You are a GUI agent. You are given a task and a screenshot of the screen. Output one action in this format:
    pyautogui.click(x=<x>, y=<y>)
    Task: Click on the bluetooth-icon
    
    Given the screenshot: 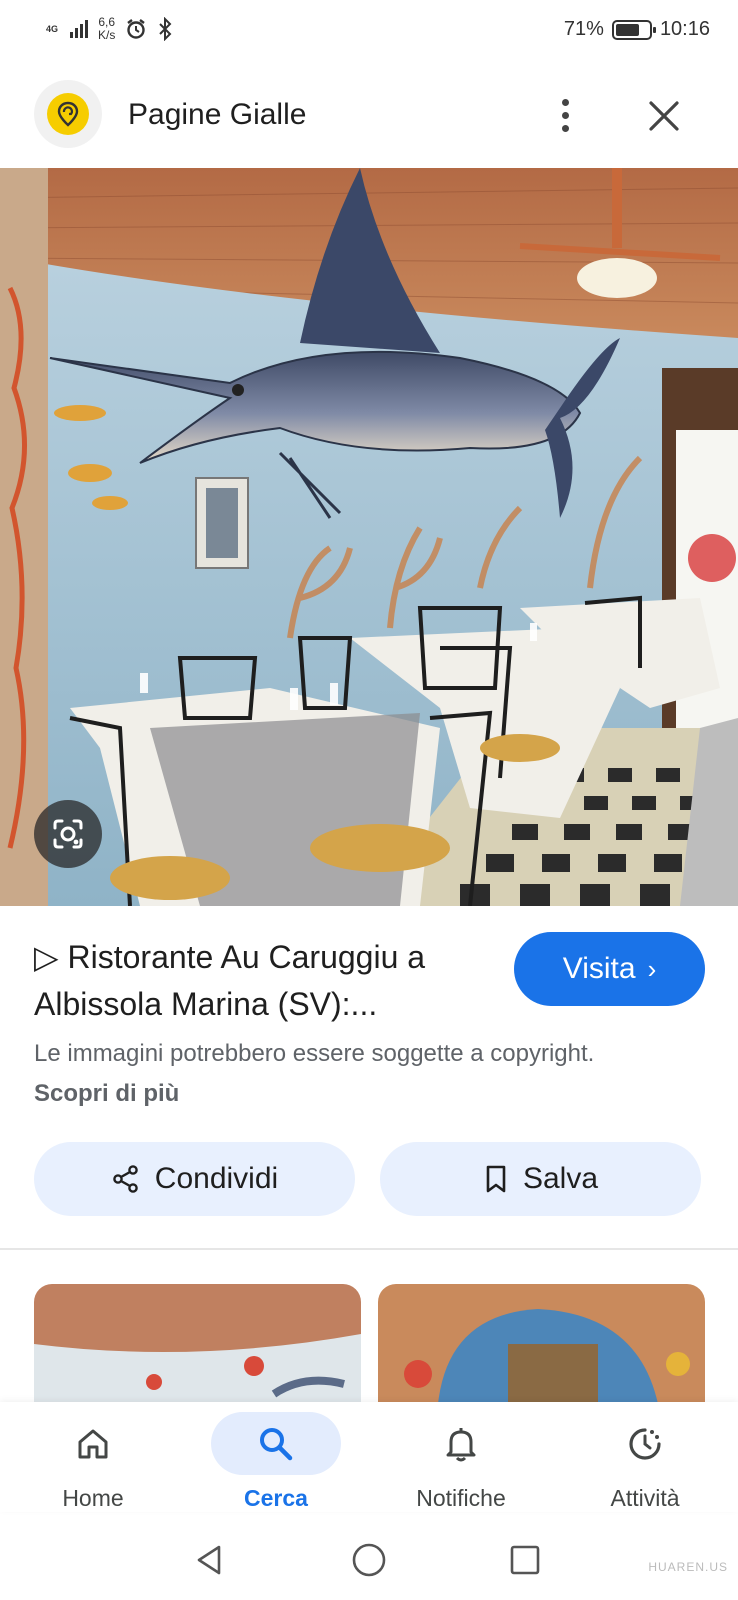 What is the action you would take?
    pyautogui.click(x=165, y=29)
    